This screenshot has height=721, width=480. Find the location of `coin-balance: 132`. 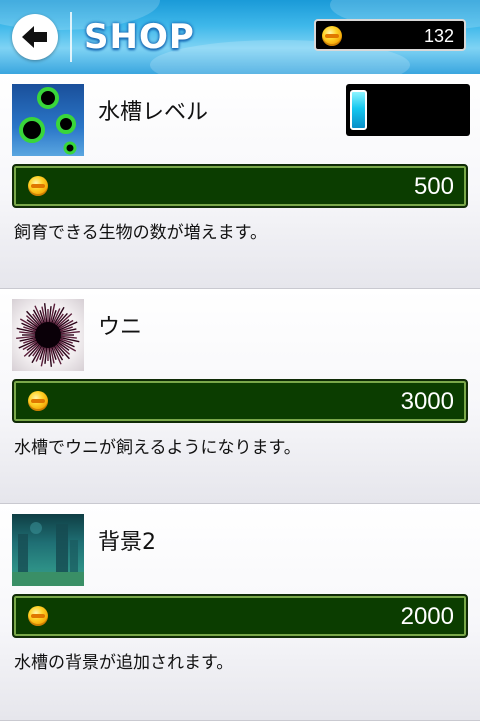

coin-balance: 132 is located at coordinates (390, 35).